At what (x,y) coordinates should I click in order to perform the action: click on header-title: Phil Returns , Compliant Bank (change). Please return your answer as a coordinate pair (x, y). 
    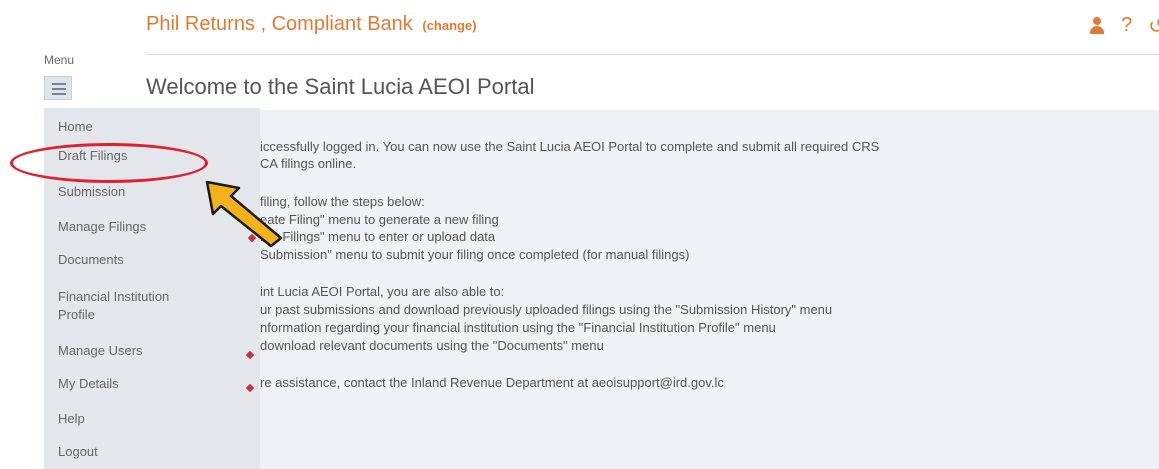
    Looking at the image, I should click on (311, 24).